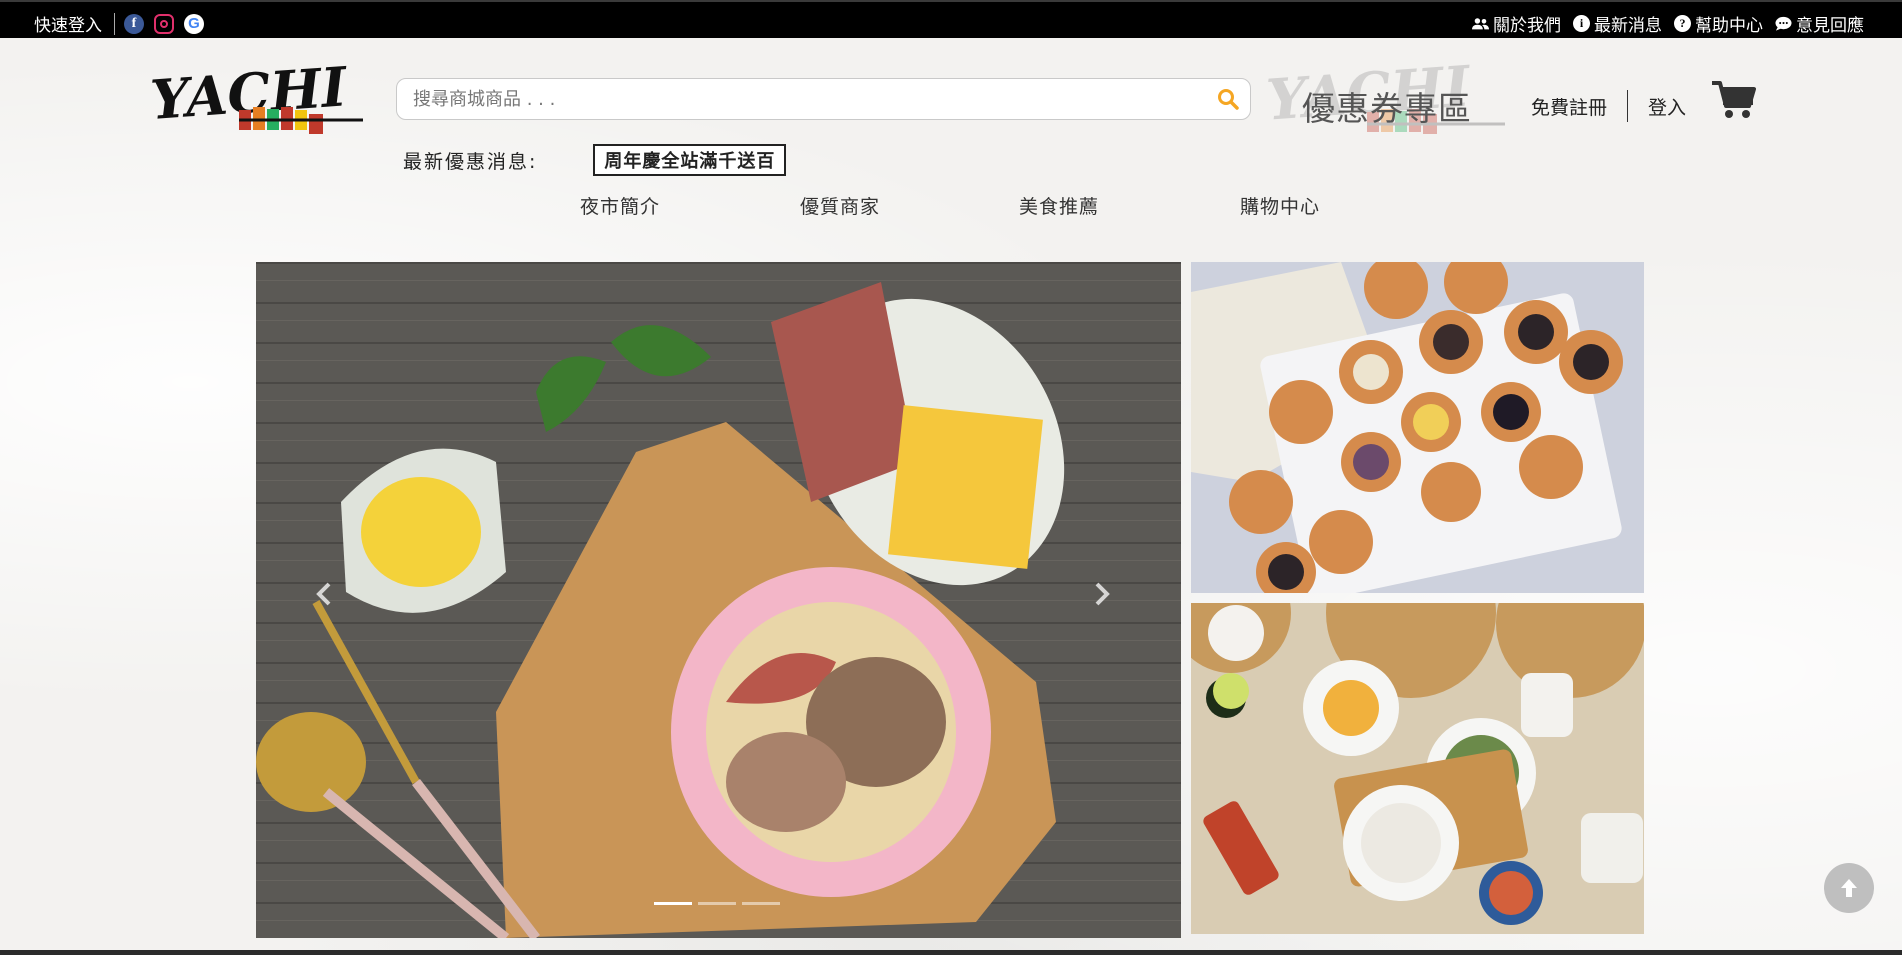 The width and height of the screenshot is (1902, 955). I want to click on cart-icon, so click(1734, 99).